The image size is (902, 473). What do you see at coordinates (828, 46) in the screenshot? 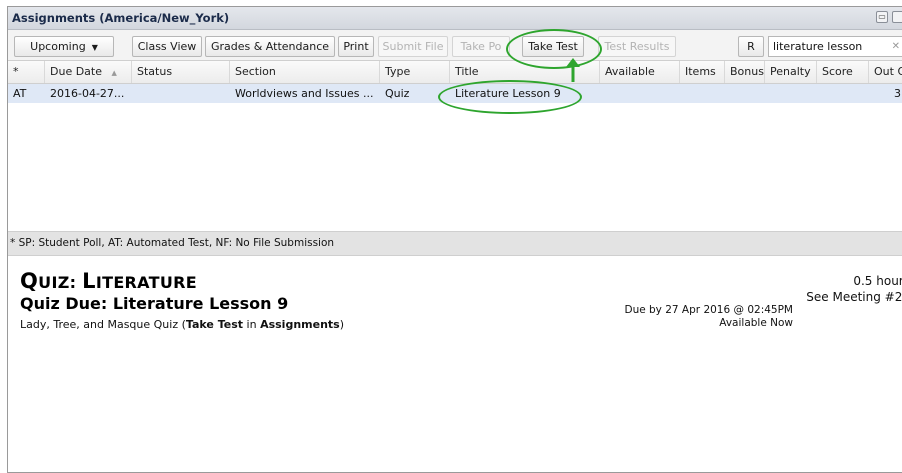
I see `search-input` at bounding box center [828, 46].